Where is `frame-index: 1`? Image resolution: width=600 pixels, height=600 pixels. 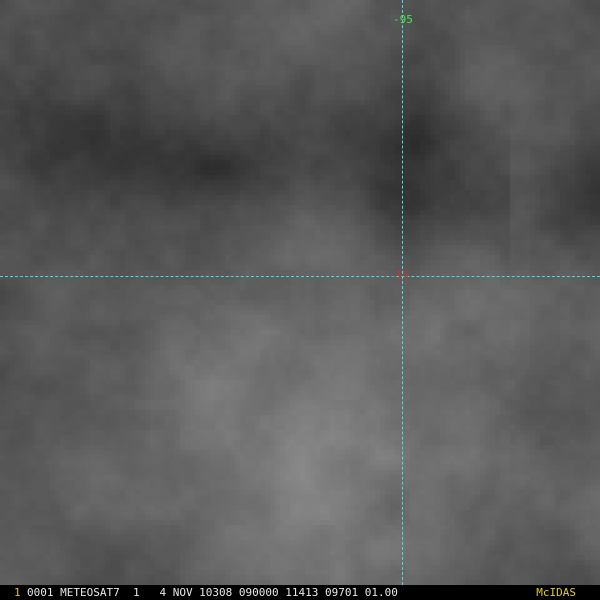 frame-index: 1 is located at coordinates (17, 592).